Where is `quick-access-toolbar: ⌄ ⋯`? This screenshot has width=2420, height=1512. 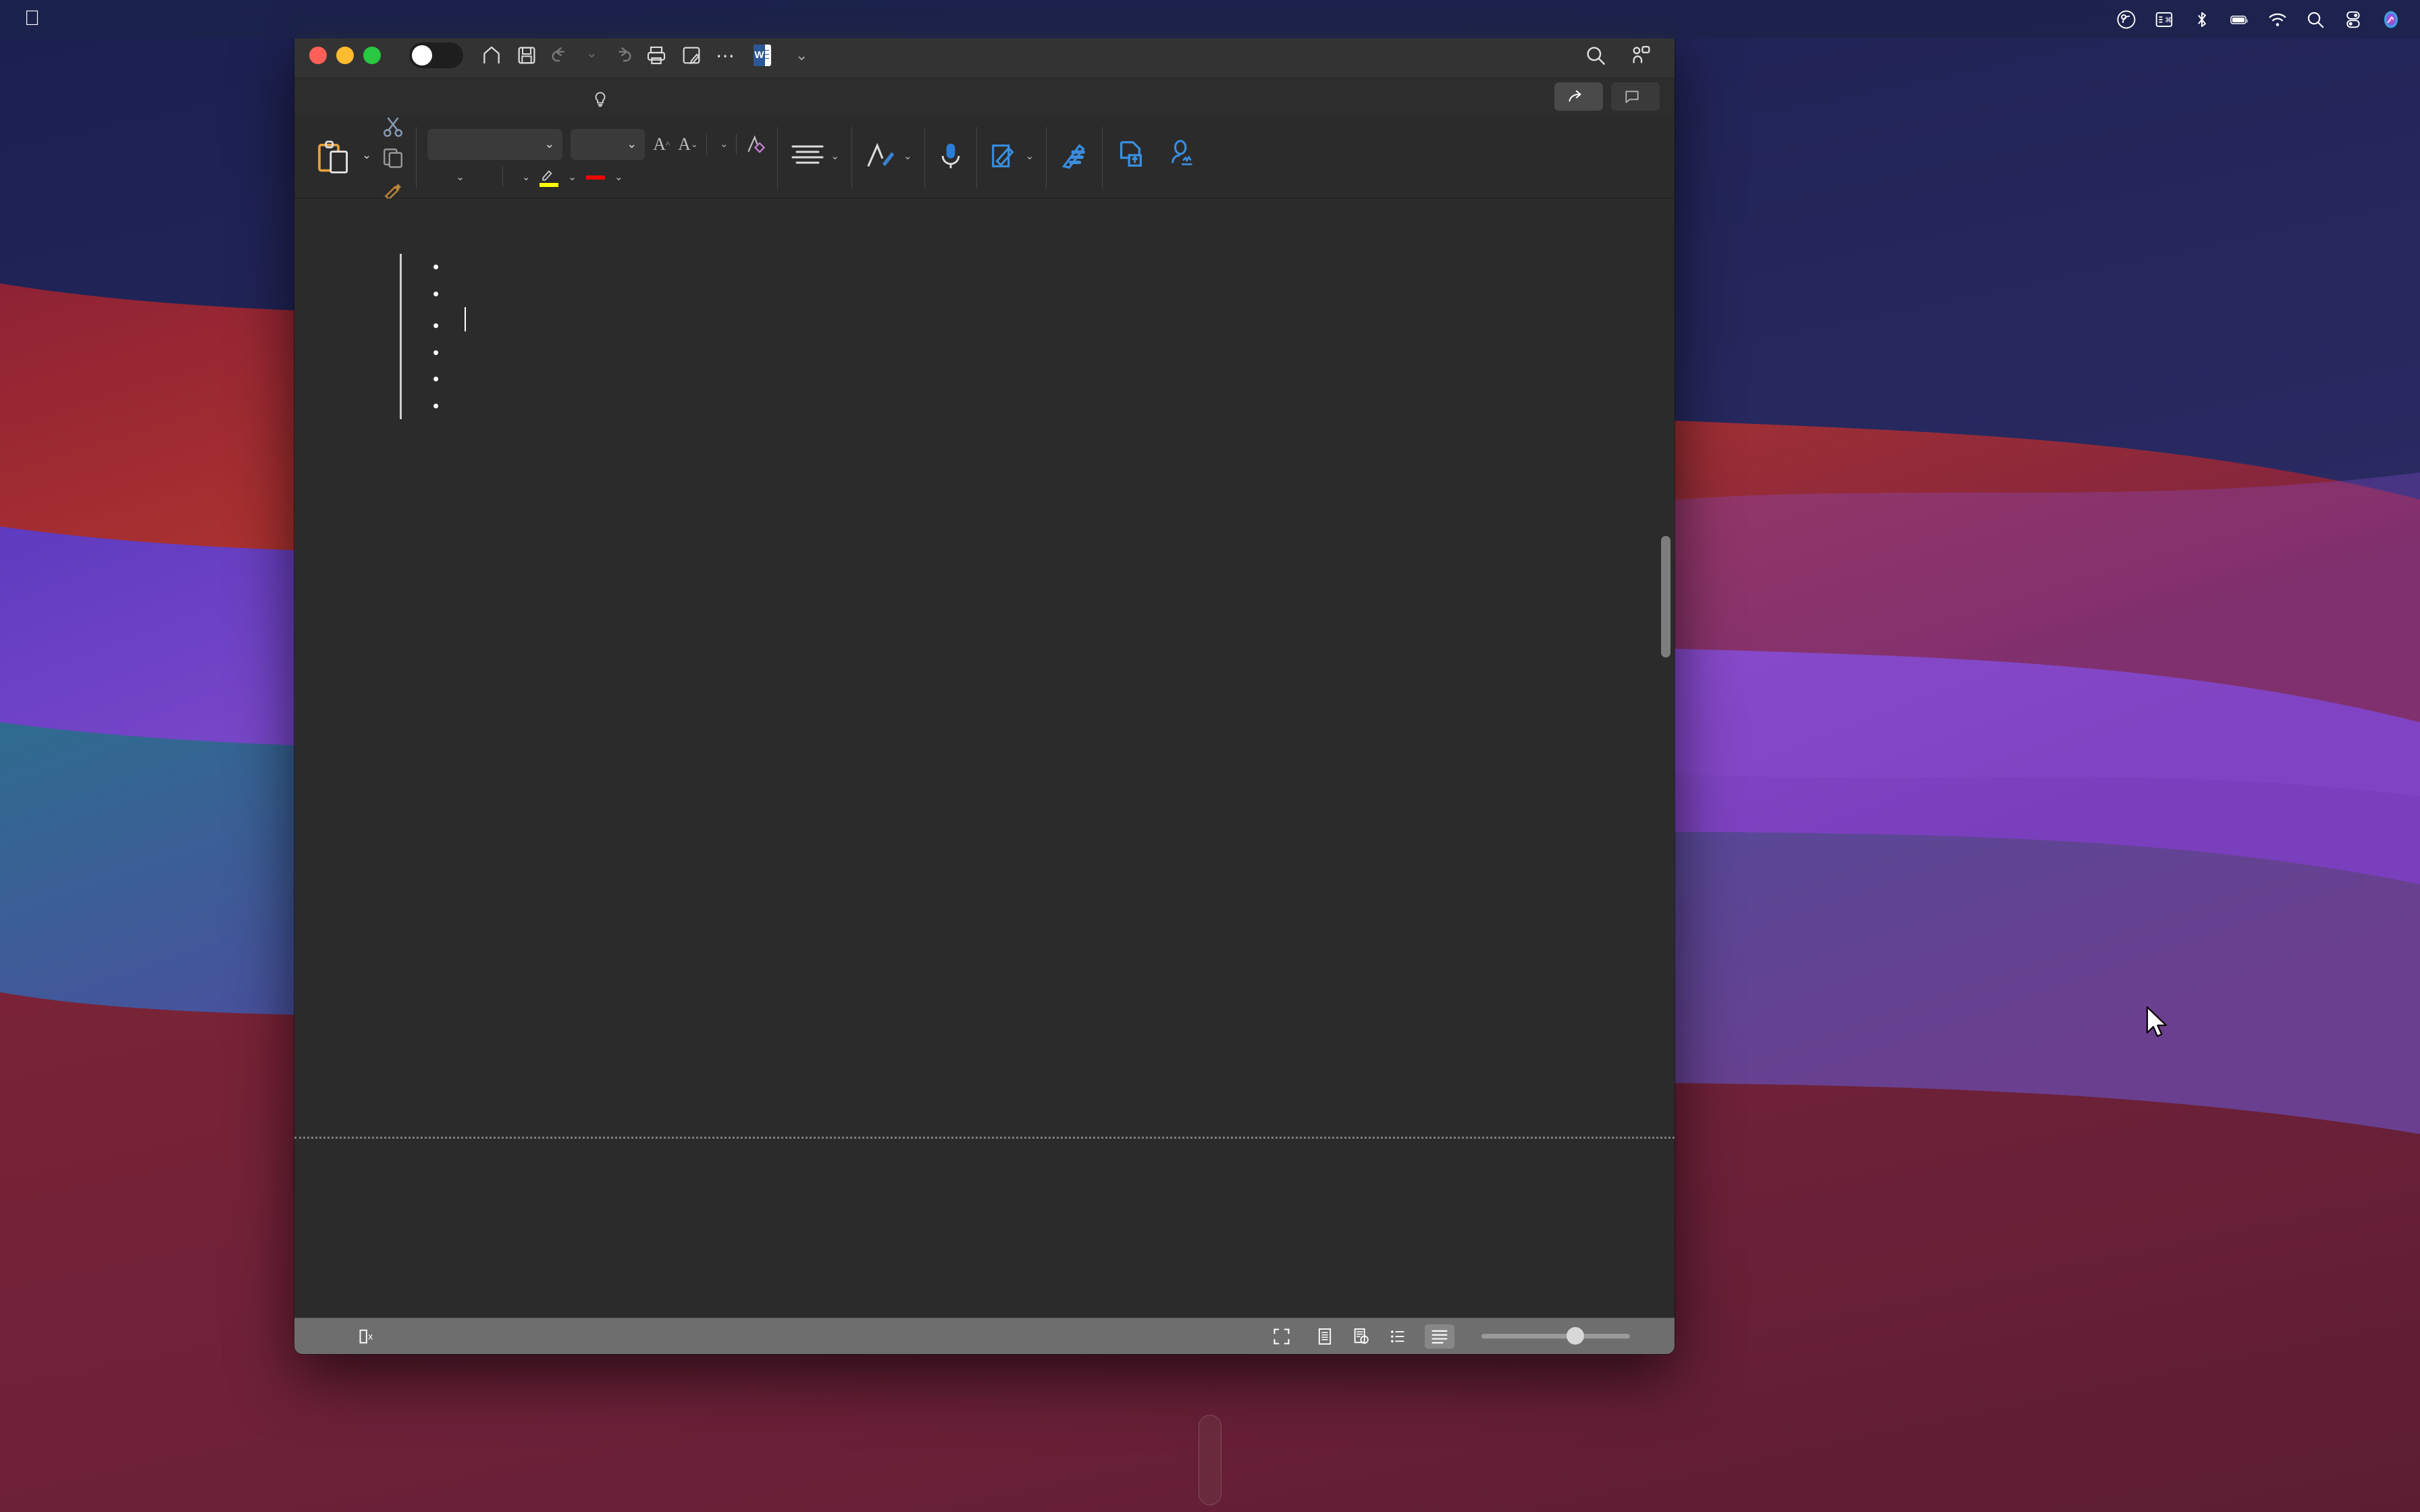
quick-access-toolbar: ⌄ ⋯ is located at coordinates (610, 55).